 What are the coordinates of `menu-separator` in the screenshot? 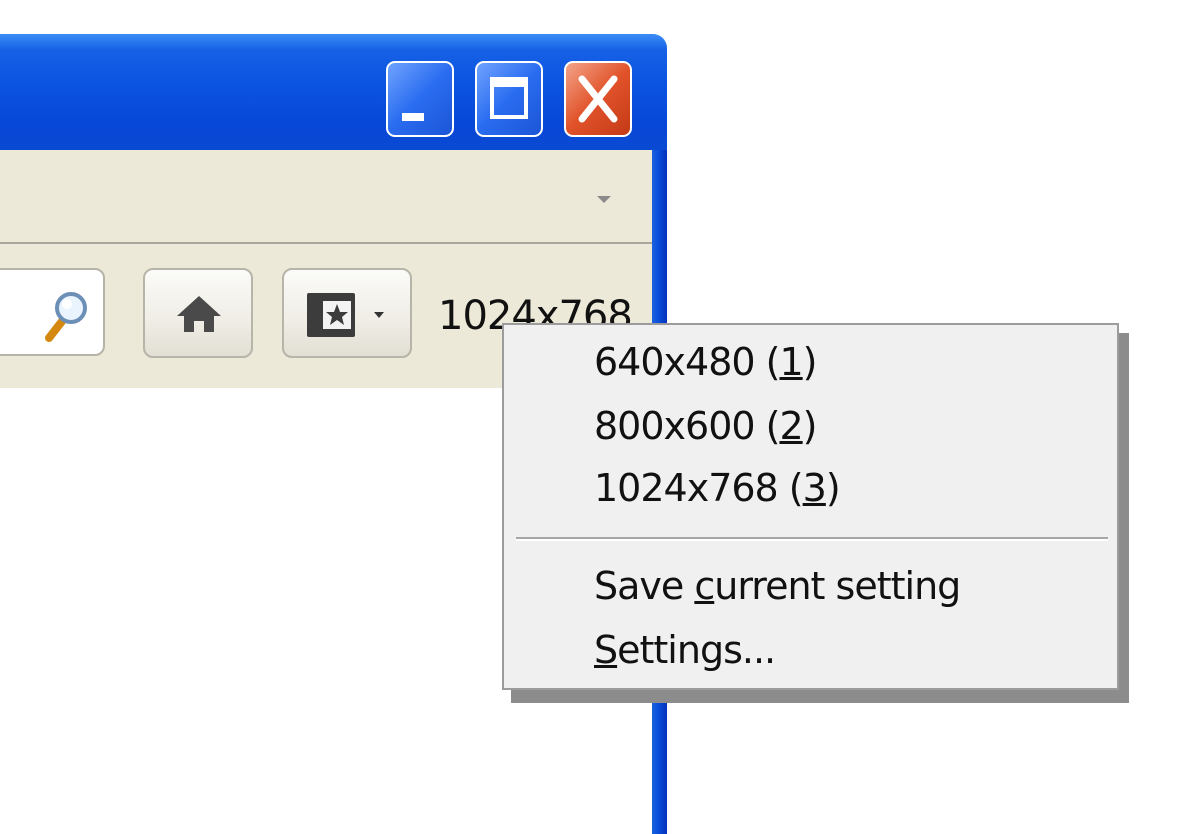 It's located at (812, 539).